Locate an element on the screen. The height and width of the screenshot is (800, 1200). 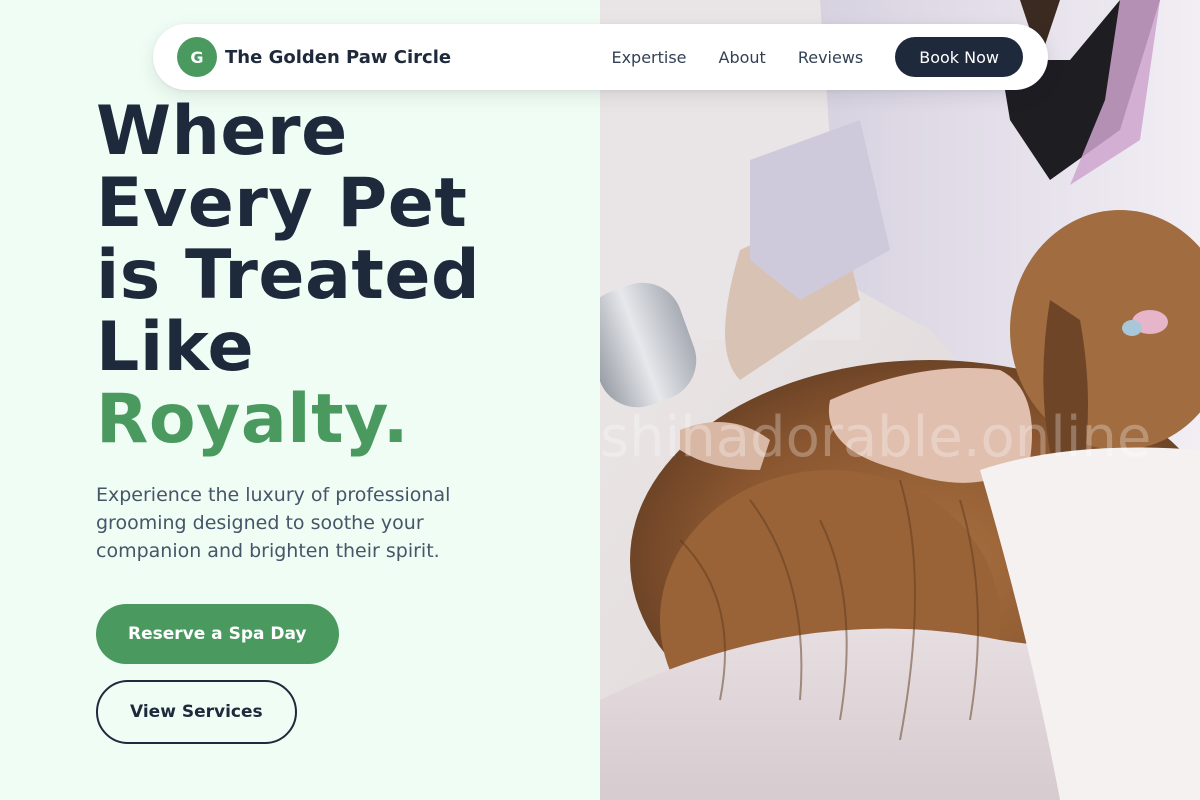
reserve-spa-day-button: Reserve a Spa Day is located at coordinates (217, 634).